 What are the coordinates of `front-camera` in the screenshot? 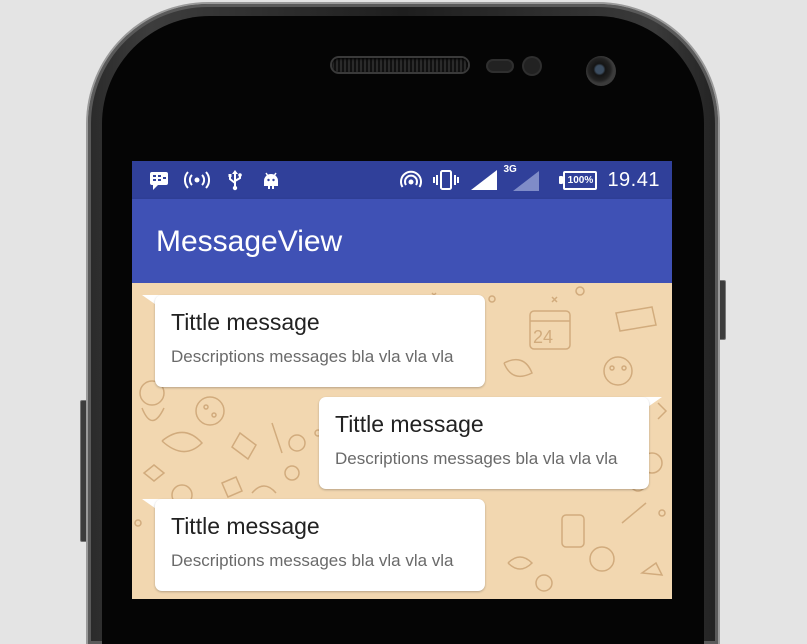 It's located at (601, 71).